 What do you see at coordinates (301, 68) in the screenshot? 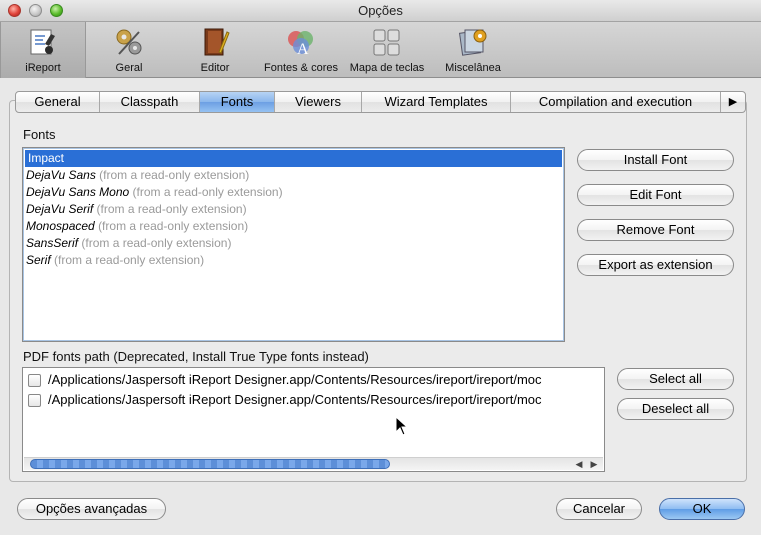
I see `toolbar-label-fontes-cores: Fontes & cores` at bounding box center [301, 68].